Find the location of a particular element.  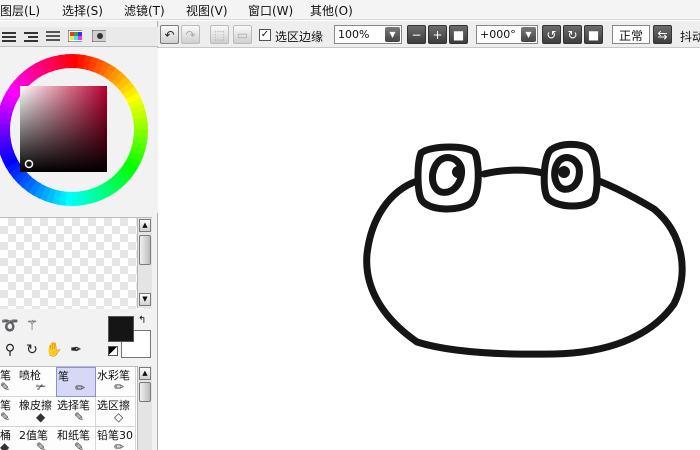

flip-icon: ⇆ is located at coordinates (662, 34).